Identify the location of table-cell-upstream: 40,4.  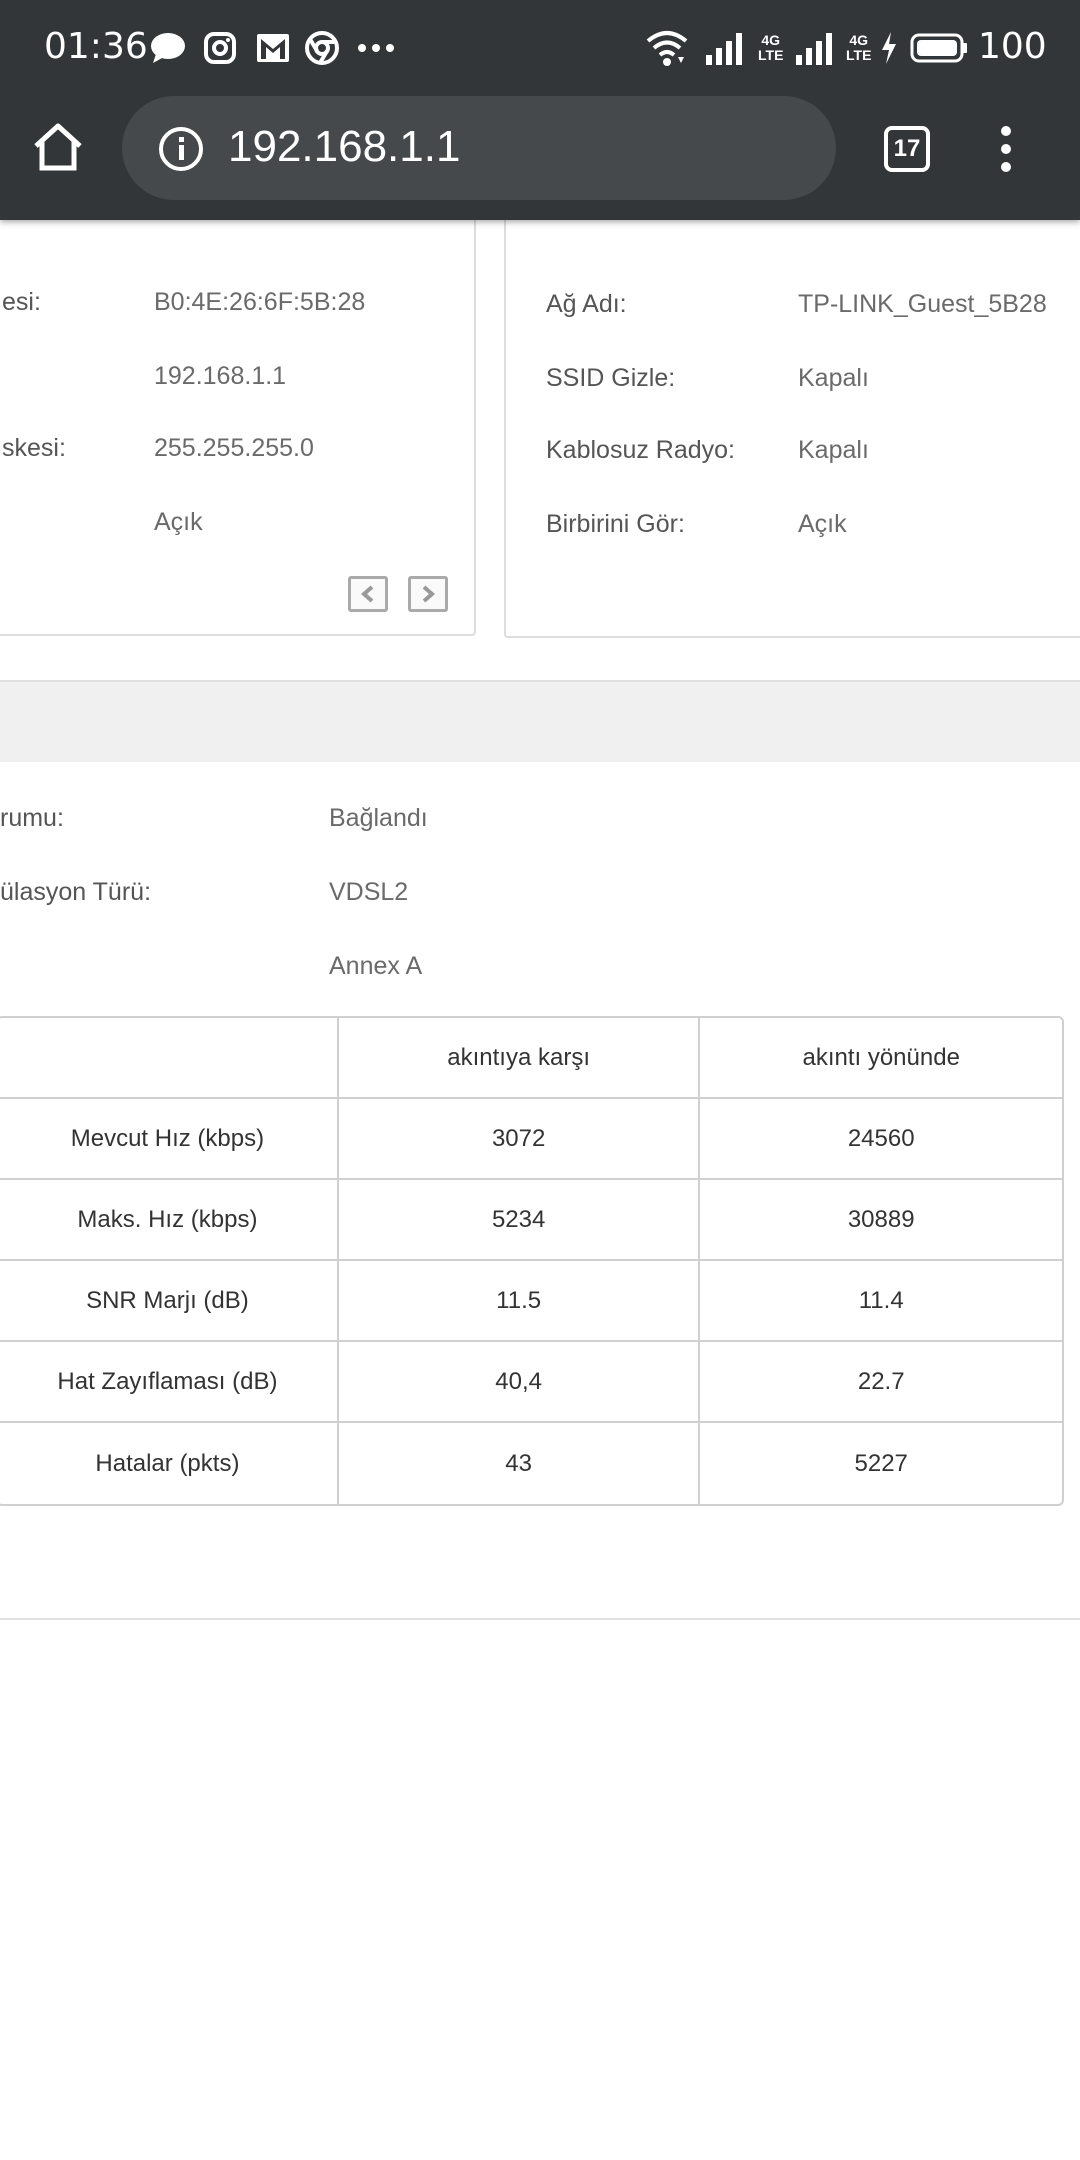
(519, 1382).